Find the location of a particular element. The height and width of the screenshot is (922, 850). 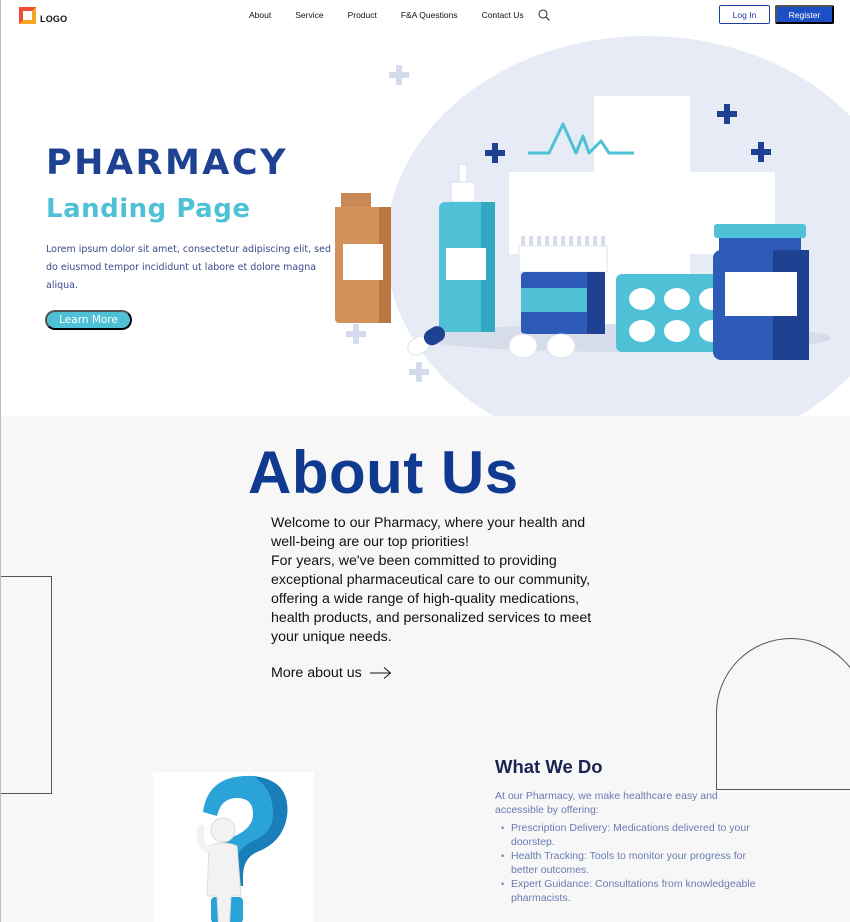

logo-text: LOGO is located at coordinates (54, 18).